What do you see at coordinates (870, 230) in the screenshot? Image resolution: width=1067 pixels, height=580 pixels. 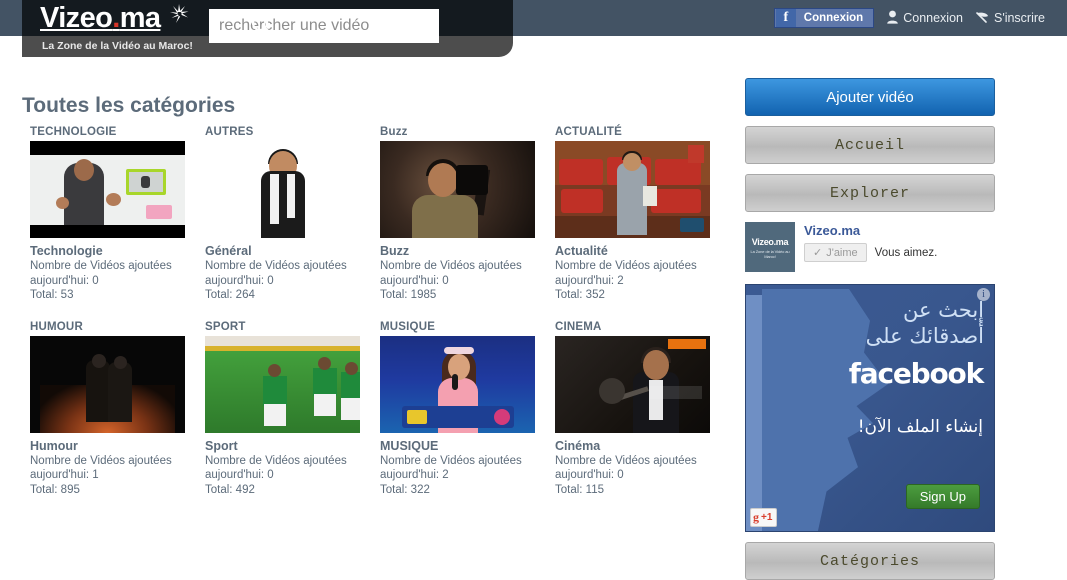 I see `facebook-page-name: Vizeo.ma` at bounding box center [870, 230].